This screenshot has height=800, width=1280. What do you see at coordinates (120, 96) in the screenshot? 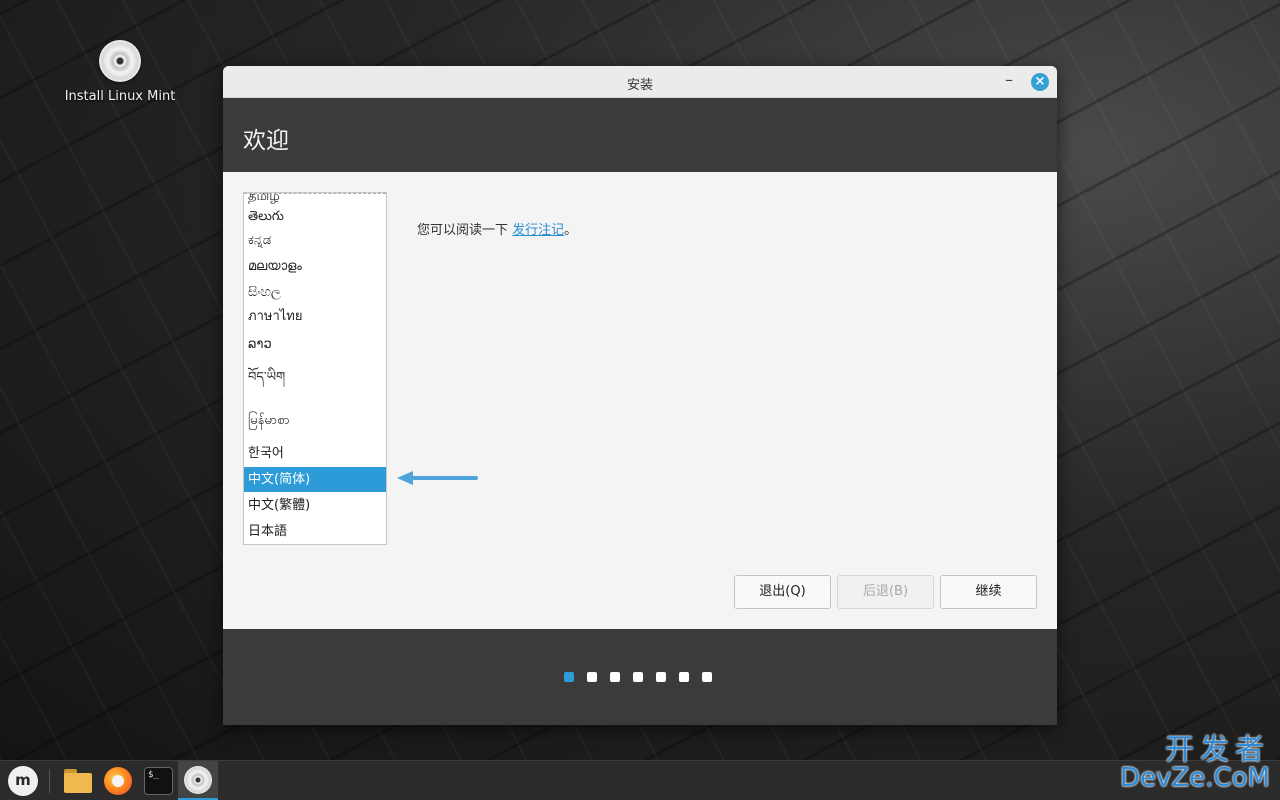
I see `desktop-icon-label: Install Linux Mint` at bounding box center [120, 96].